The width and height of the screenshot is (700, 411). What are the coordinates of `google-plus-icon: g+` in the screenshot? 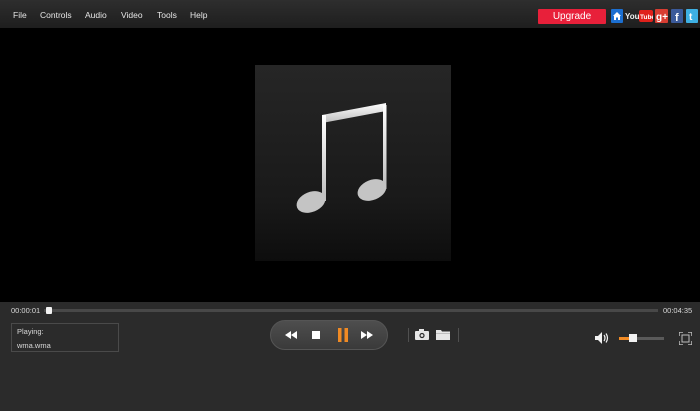 It's located at (661, 16).